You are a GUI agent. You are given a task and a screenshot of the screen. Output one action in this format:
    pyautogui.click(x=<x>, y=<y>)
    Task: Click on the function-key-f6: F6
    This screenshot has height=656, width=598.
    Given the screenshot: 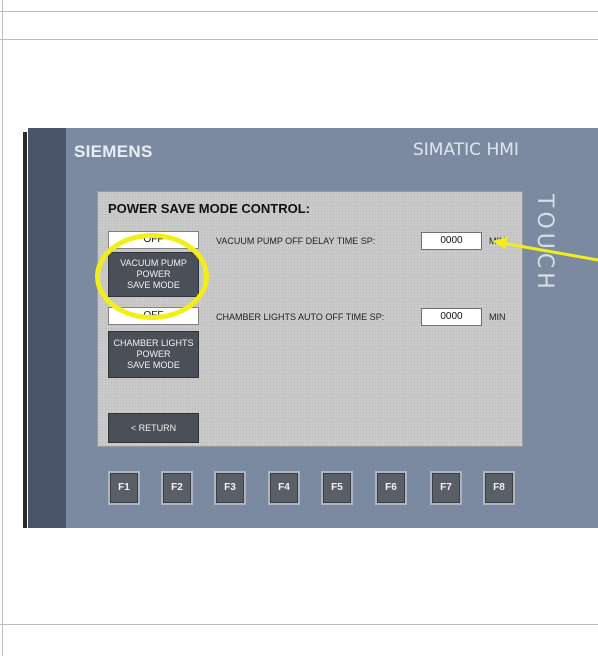 What is the action you would take?
    pyautogui.click(x=391, y=488)
    